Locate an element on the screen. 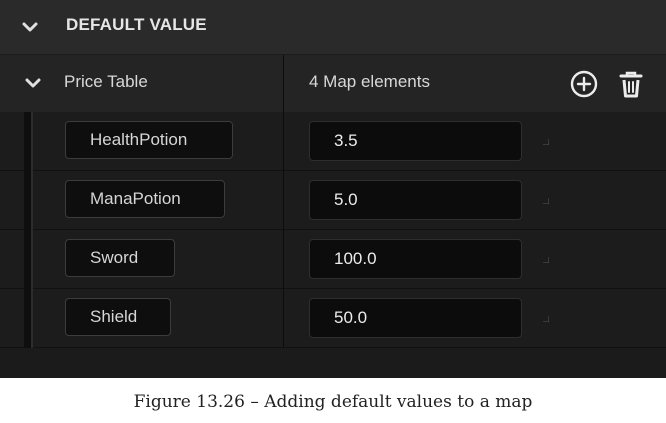 The width and height of the screenshot is (666, 423). price-table-label: Price Table is located at coordinates (106, 81).